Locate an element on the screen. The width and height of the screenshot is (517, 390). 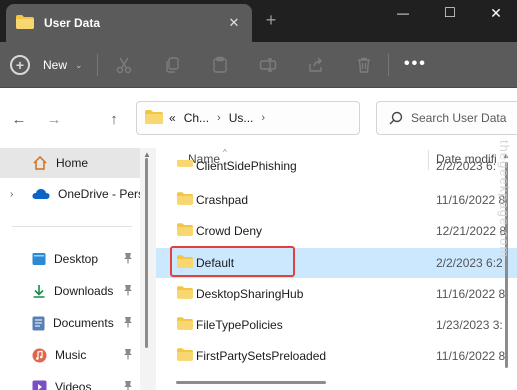
list-item: Crowd Deny 12/21/2022 8 is located at coordinates (336, 231).